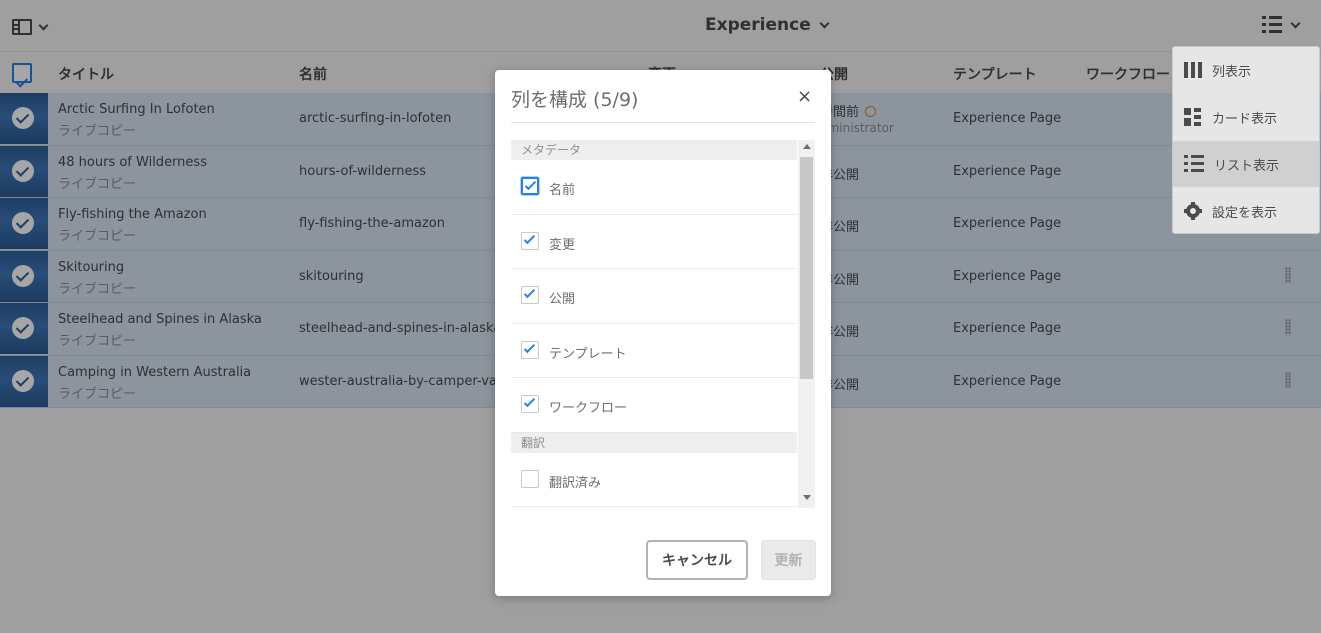 The height and width of the screenshot is (633, 1321). What do you see at coordinates (654, 296) in the screenshot?
I see `column-option-published: 公開` at bounding box center [654, 296].